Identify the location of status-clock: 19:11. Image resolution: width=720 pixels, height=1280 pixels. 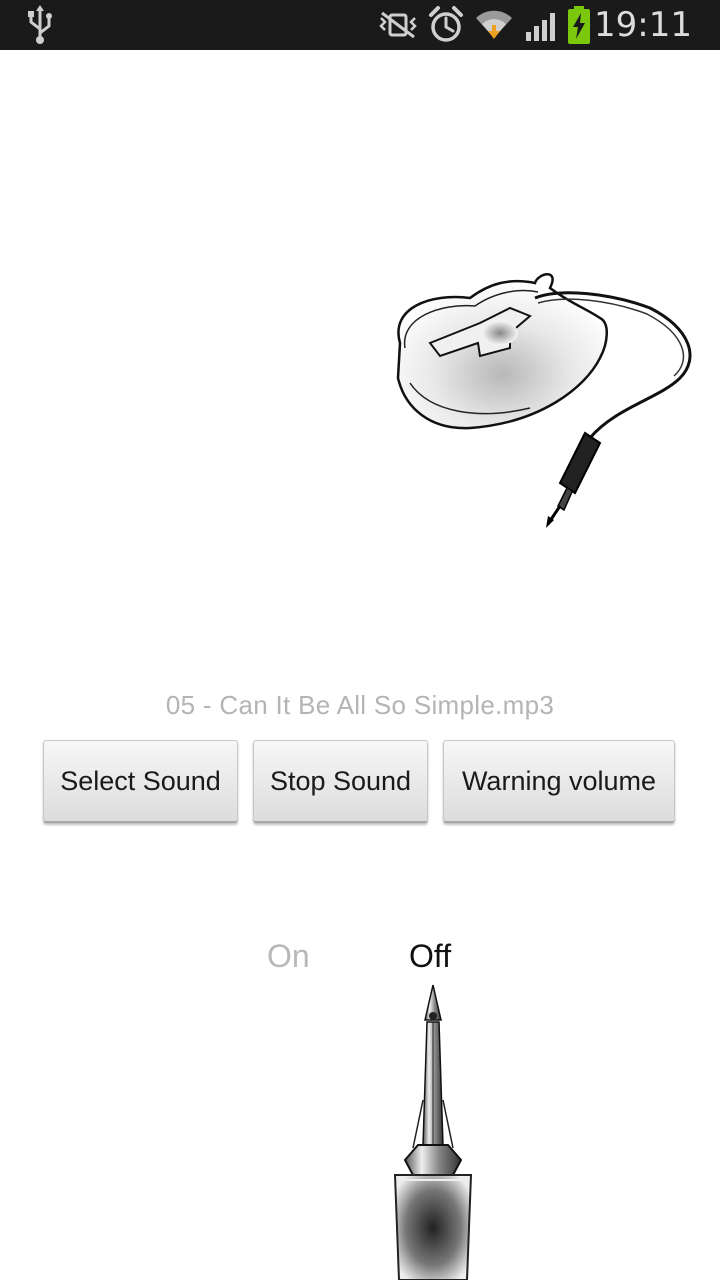
(643, 25).